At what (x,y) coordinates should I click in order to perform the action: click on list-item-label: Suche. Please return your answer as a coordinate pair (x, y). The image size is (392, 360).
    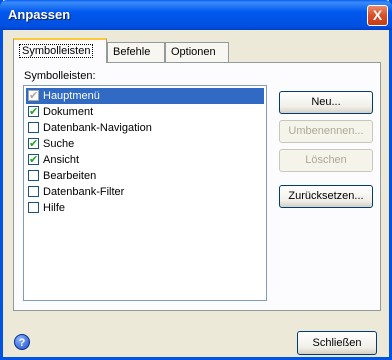
    Looking at the image, I should click on (59, 144).